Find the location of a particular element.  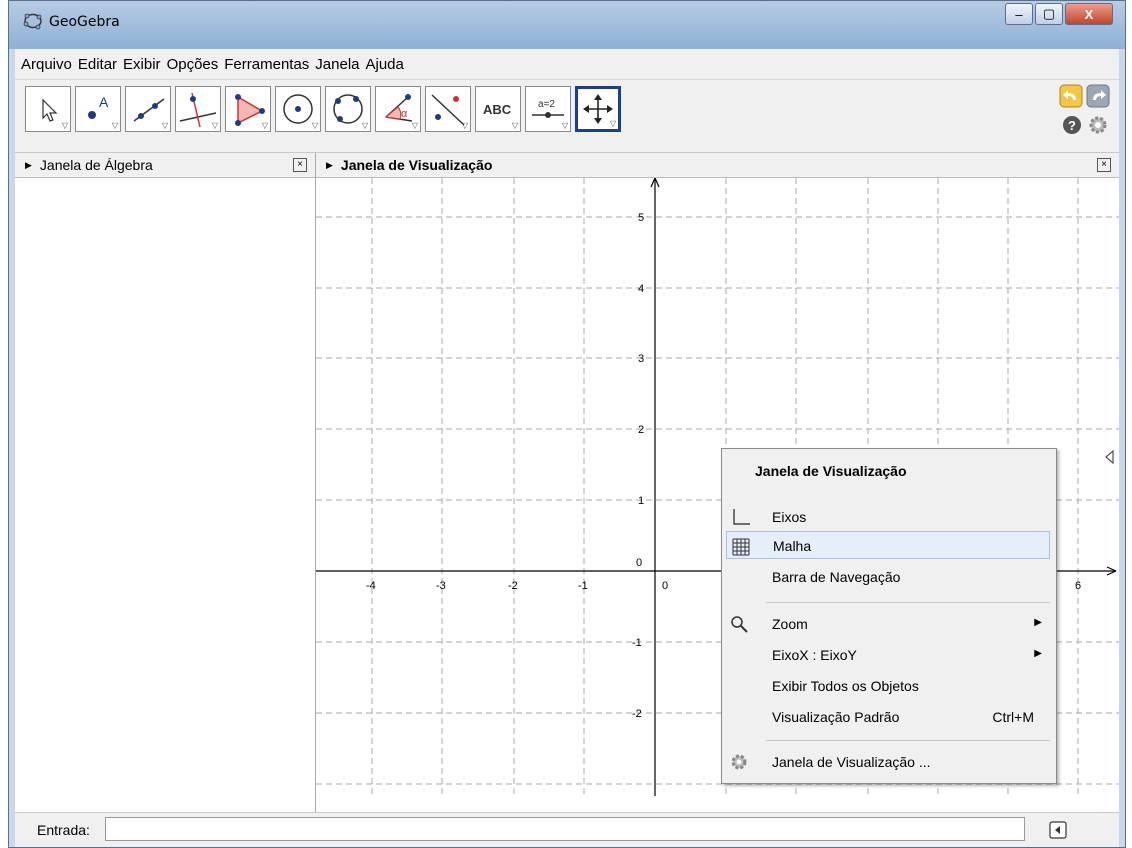

menu-item-visualizacao-padrao: Visualização Padrão Ctrl+M is located at coordinates (888, 717).